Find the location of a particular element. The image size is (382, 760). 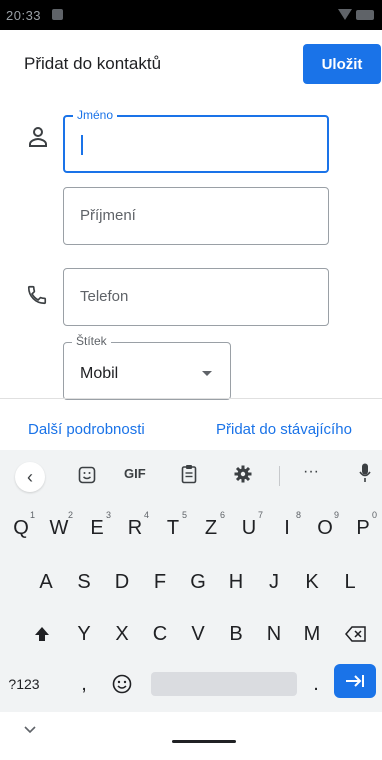

key-hint: 7 is located at coordinates (260, 515).